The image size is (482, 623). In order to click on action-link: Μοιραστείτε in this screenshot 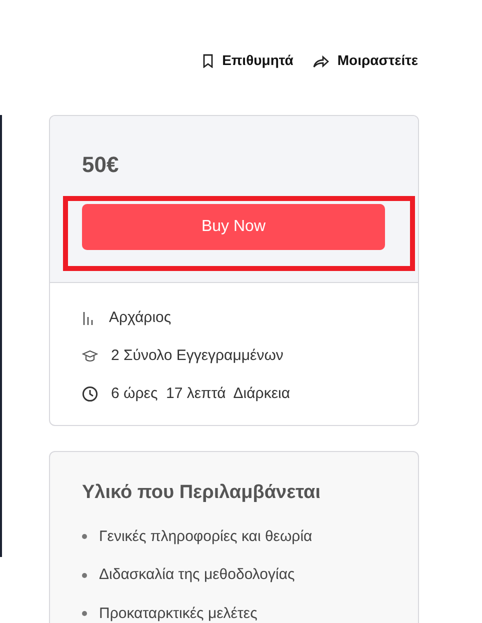, I will do `click(365, 60)`.